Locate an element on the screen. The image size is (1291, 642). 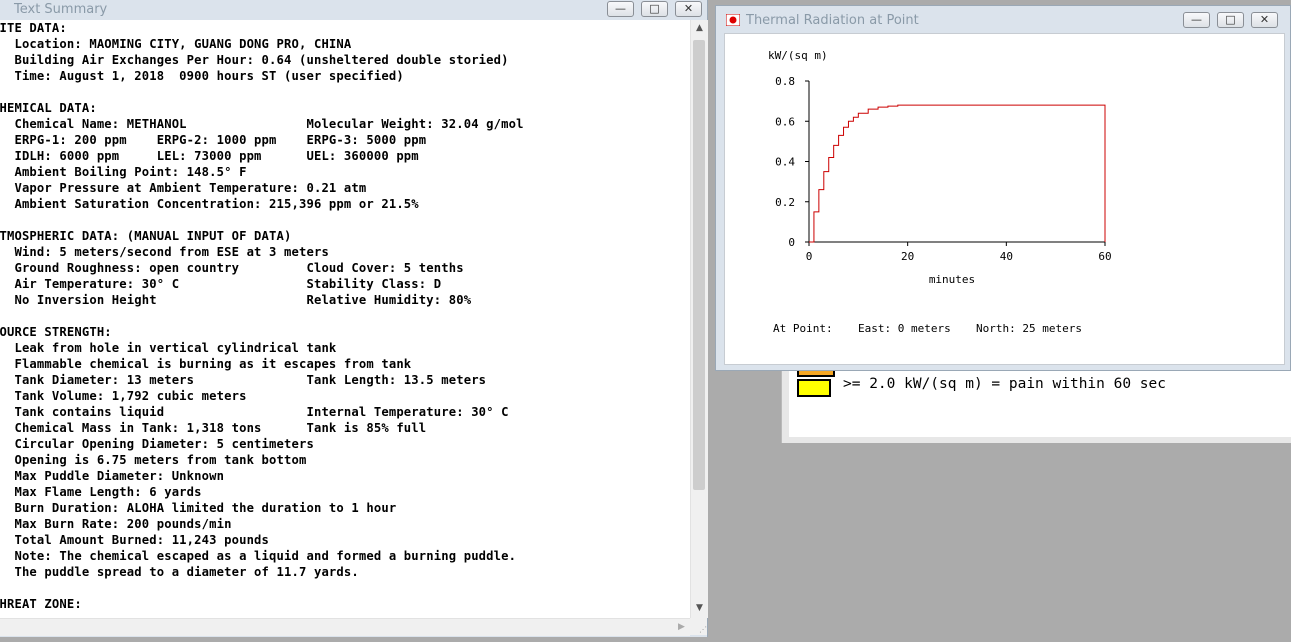
legend-label: >= 2.0 kW/(sq m) = pain within 60 sec is located at coordinates (1005, 384).